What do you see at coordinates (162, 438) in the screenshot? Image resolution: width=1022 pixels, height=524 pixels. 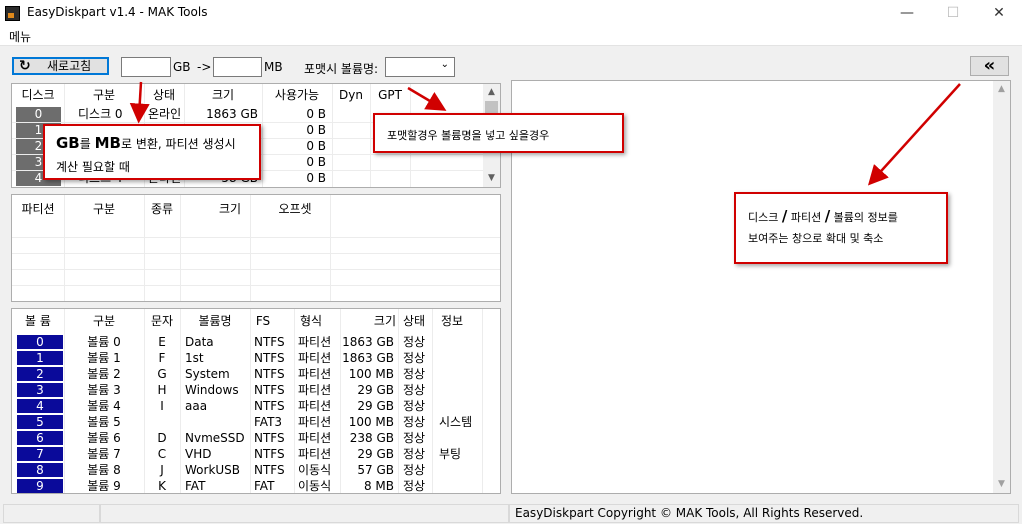 I see `volume-letter-cell: D` at bounding box center [162, 438].